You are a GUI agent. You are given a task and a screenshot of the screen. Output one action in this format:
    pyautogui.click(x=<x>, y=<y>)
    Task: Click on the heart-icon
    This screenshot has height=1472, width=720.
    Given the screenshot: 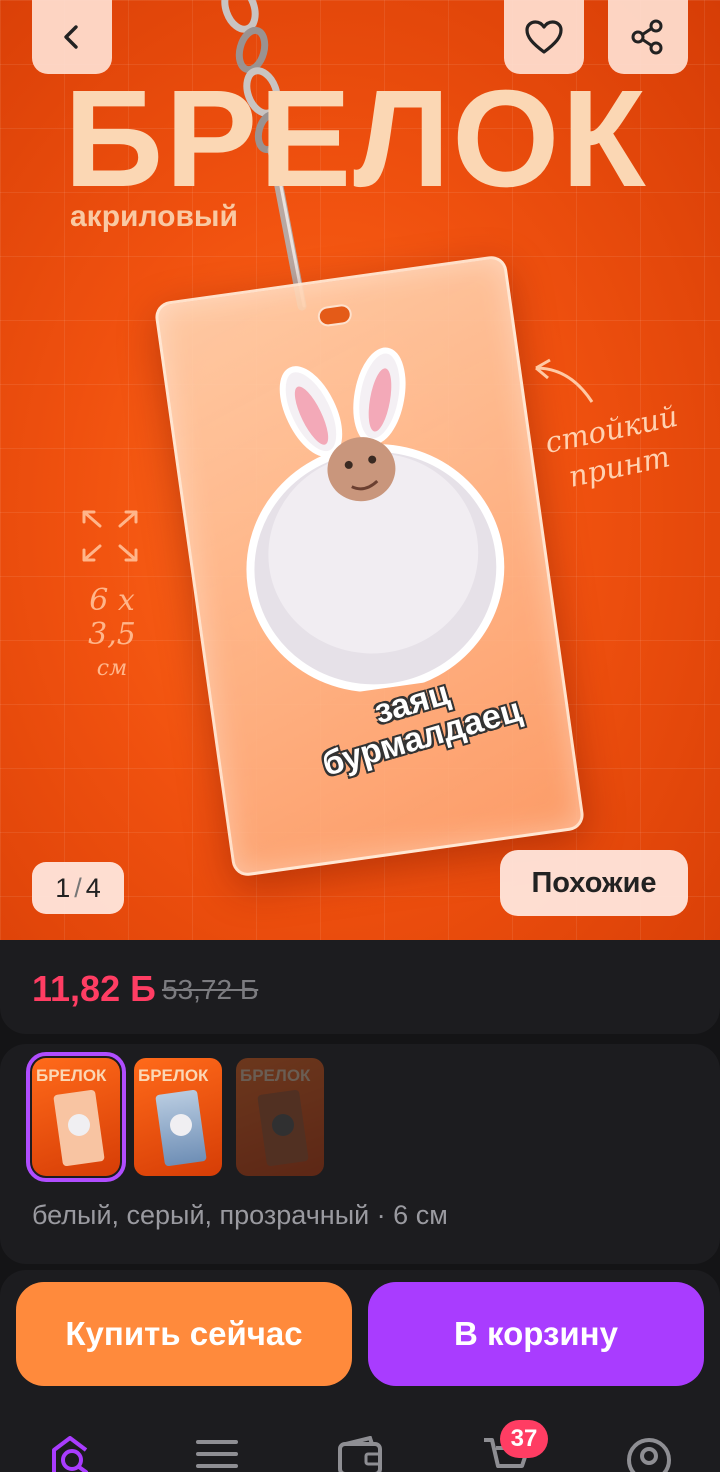 What is the action you would take?
    pyautogui.click(x=544, y=37)
    